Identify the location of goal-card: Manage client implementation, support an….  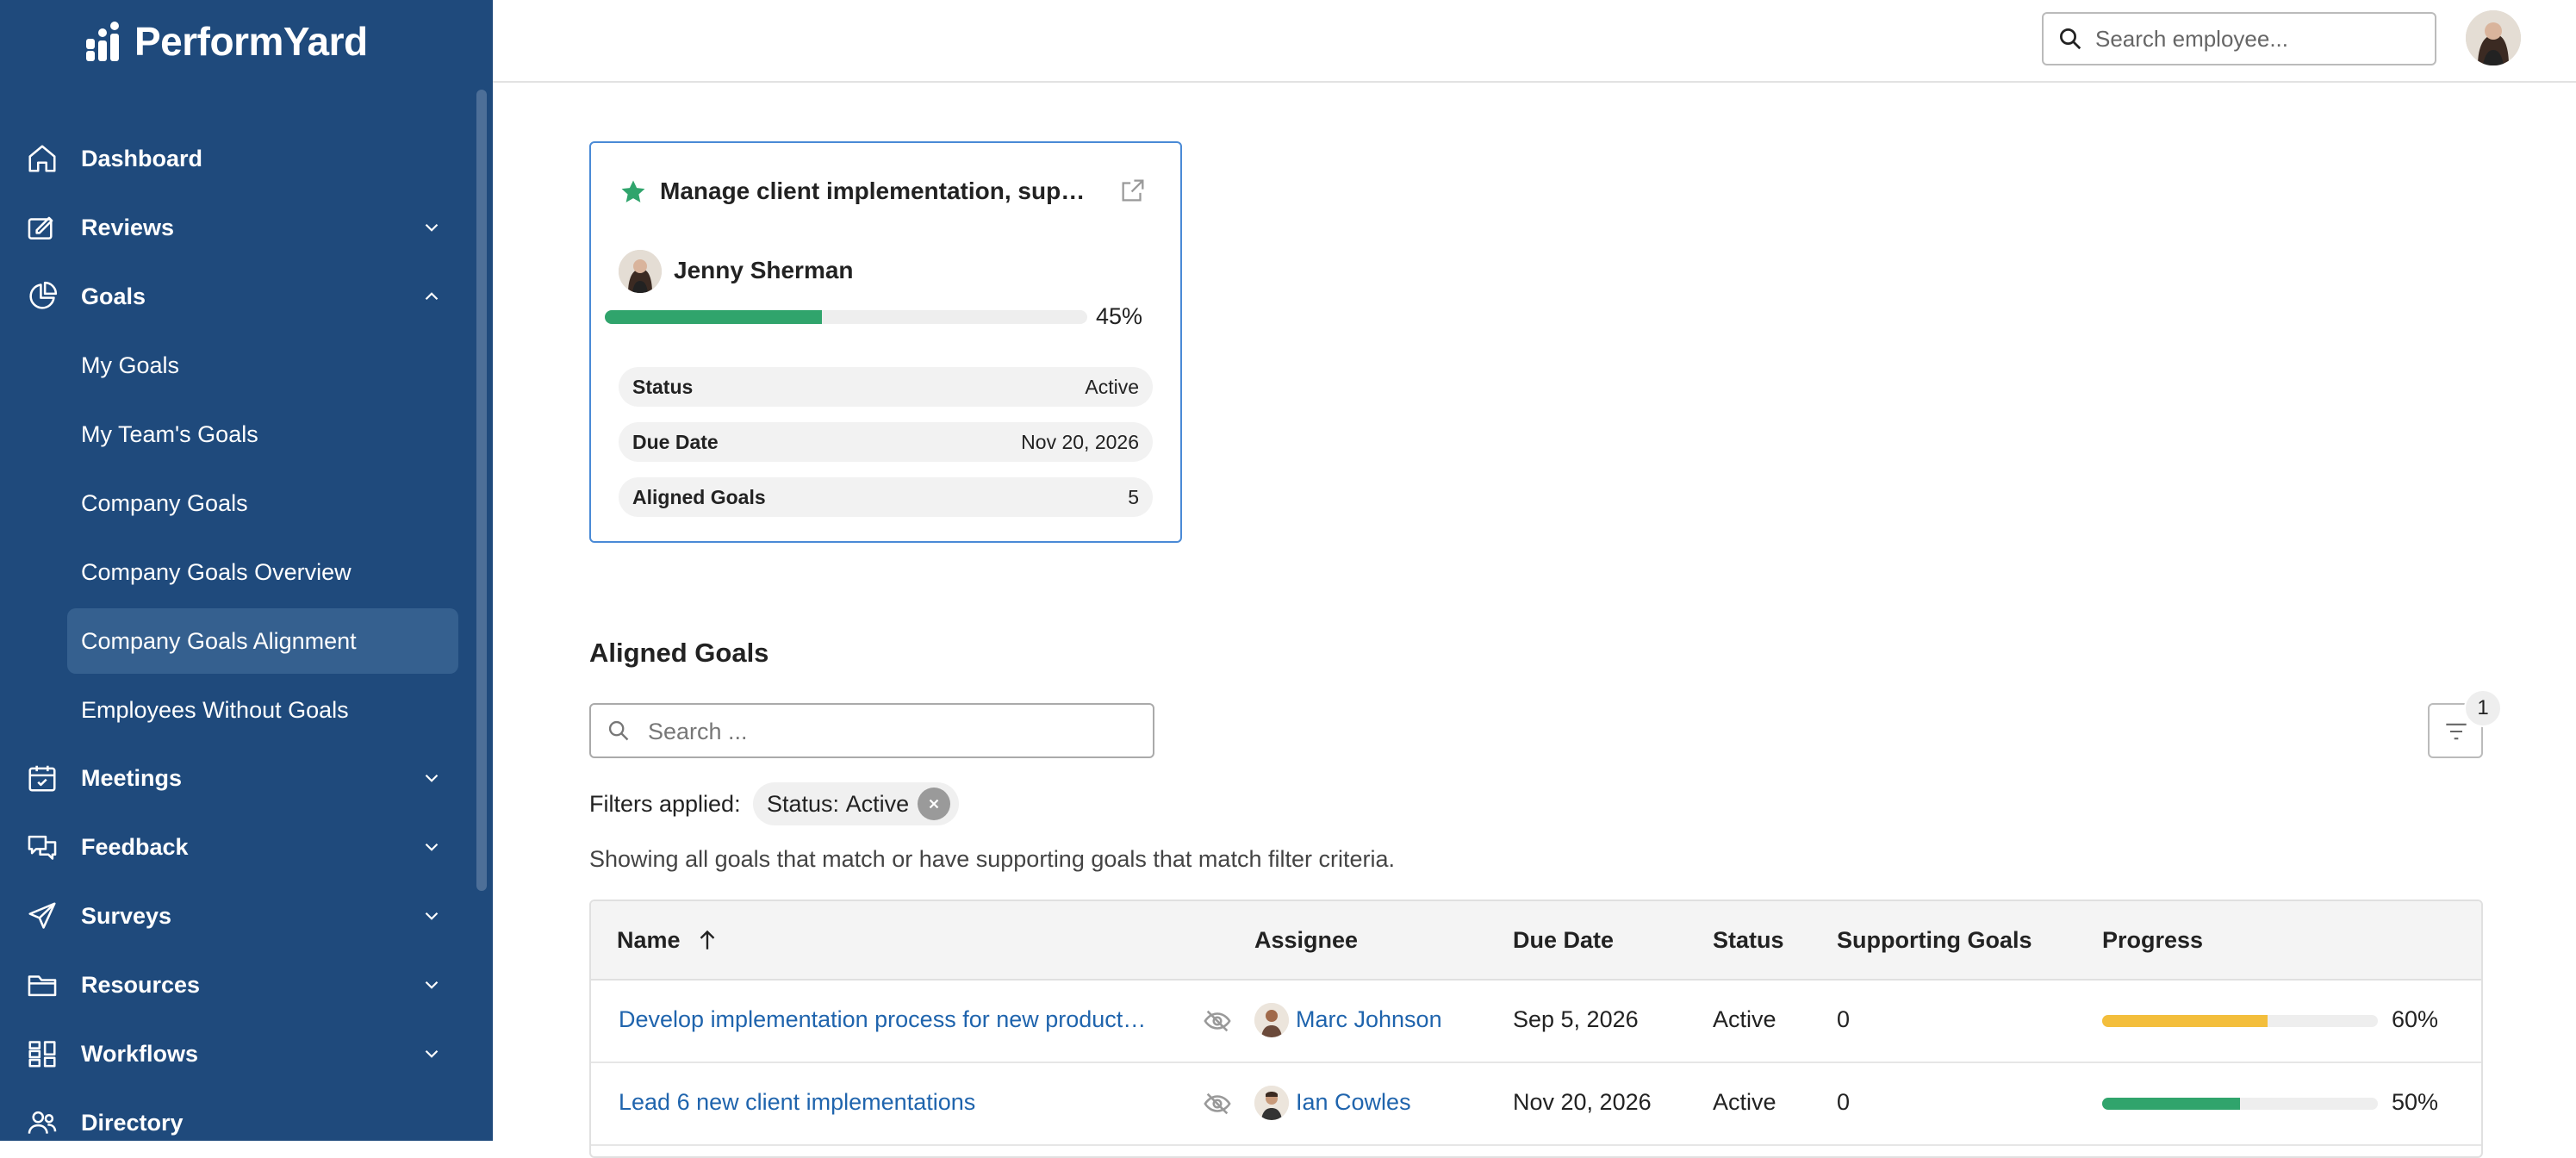
(885, 342).